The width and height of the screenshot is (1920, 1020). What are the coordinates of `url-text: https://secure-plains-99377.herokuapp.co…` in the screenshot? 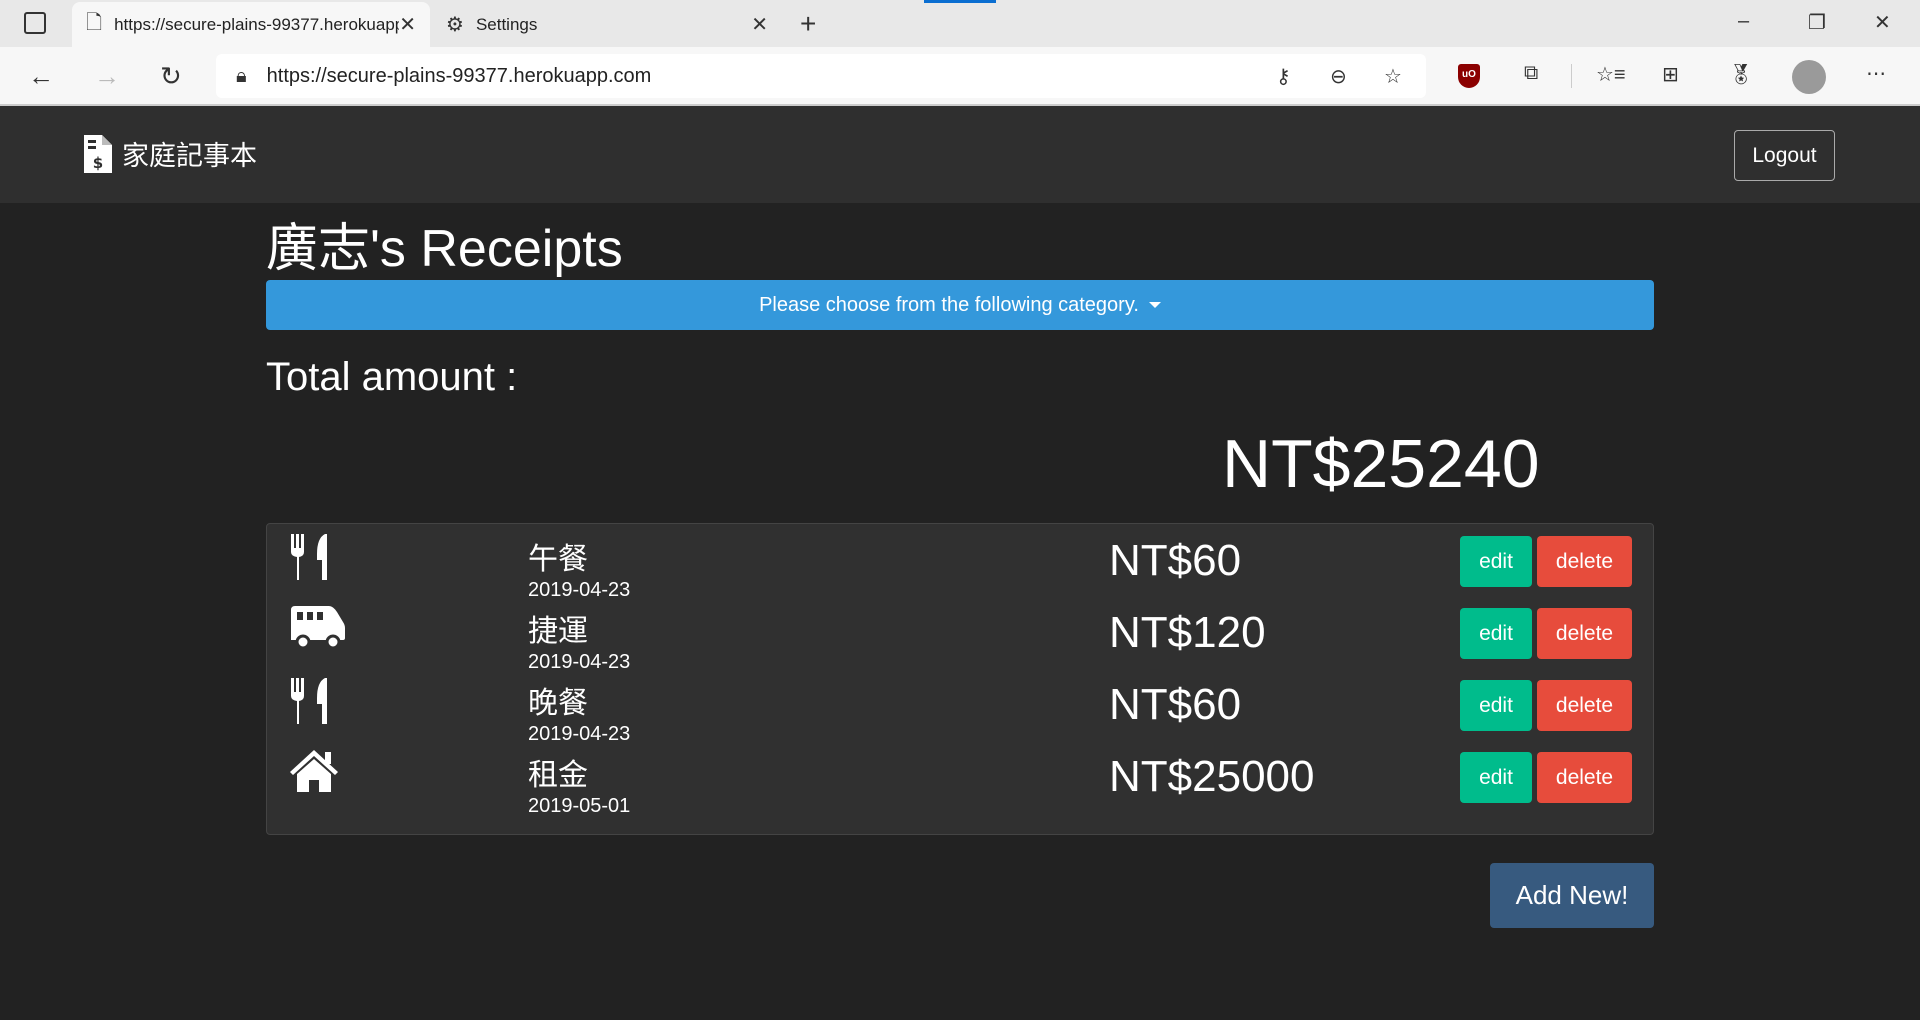 It's located at (459, 75).